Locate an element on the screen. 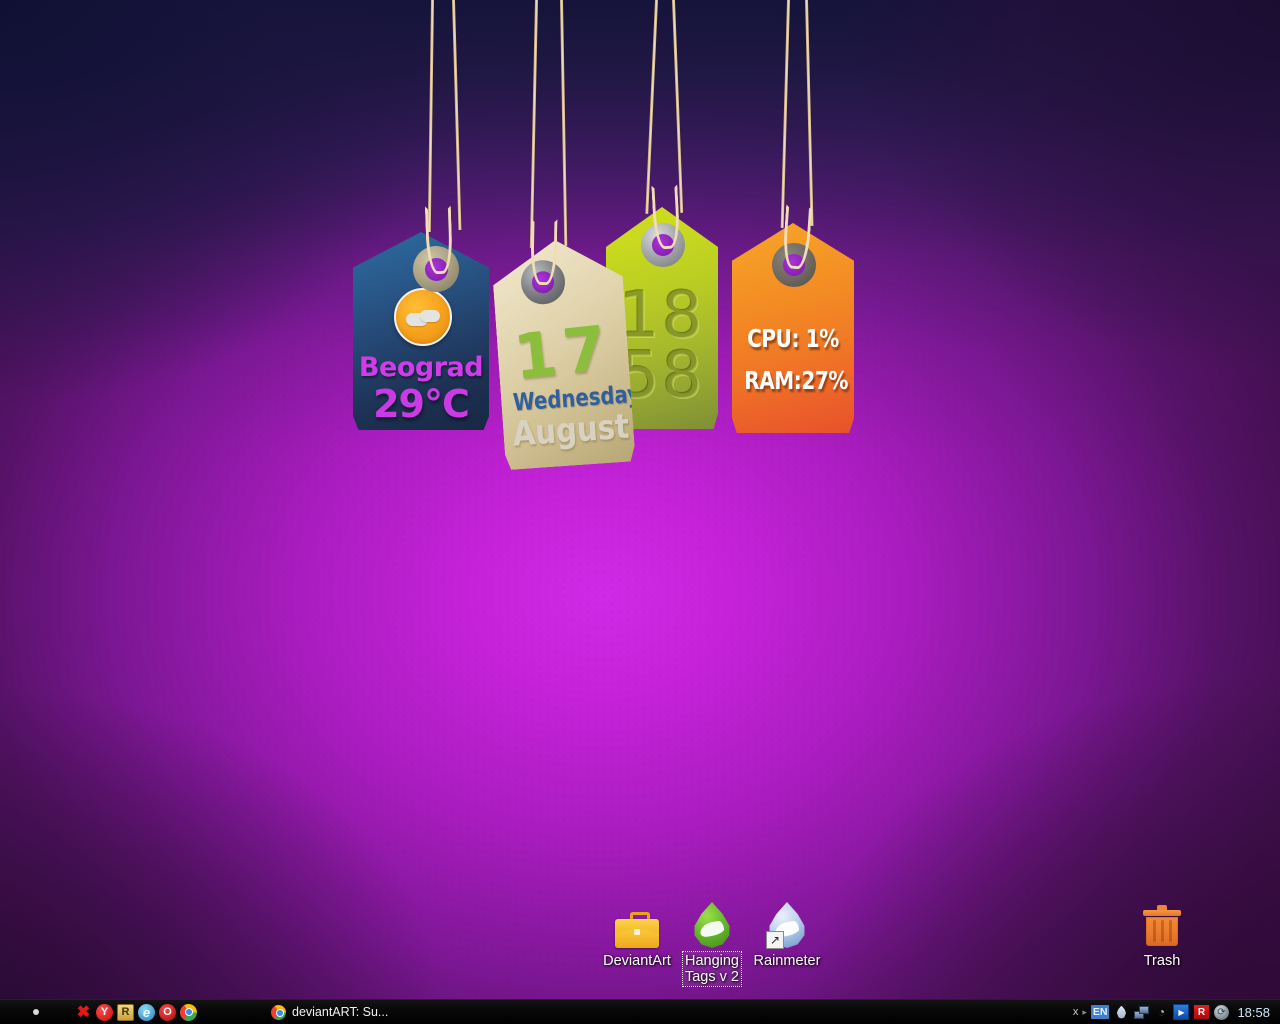 The image size is (1280, 1024). network-glyph is located at coordinates (1141, 1012).